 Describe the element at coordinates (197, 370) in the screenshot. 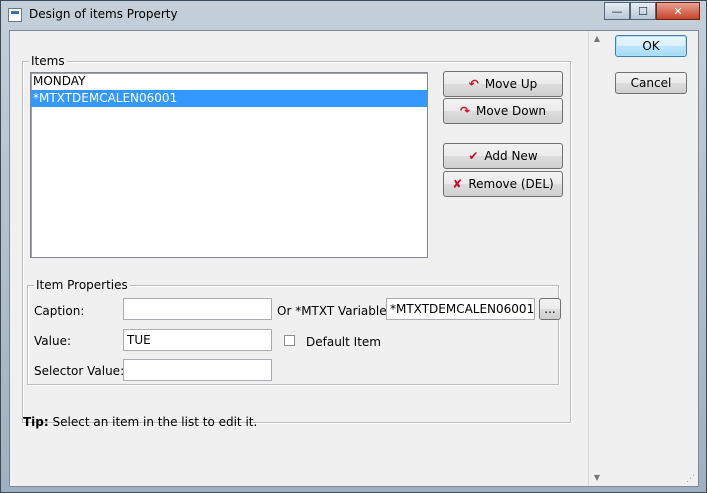

I see `selector-value-input` at that location.